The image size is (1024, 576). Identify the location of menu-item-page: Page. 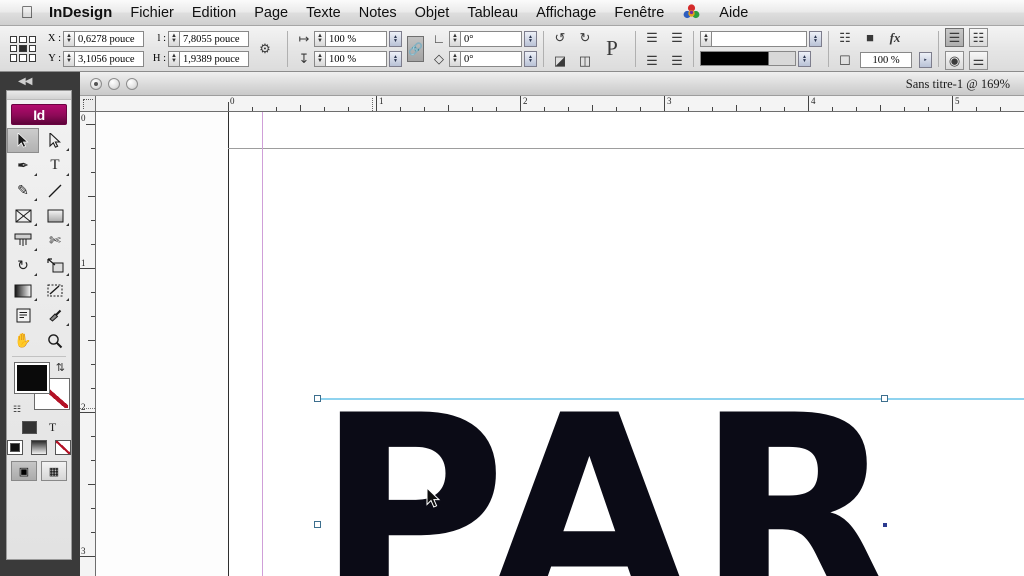
(271, 13).